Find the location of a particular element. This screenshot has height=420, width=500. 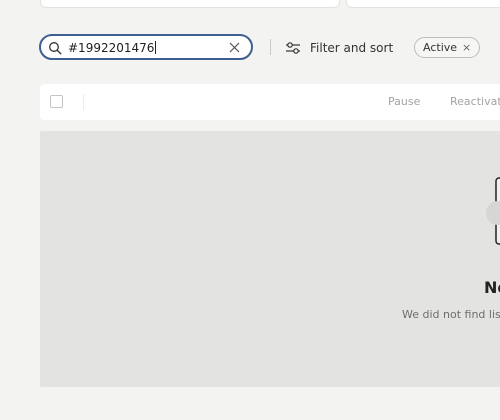

search-icon is located at coordinates (55, 48).